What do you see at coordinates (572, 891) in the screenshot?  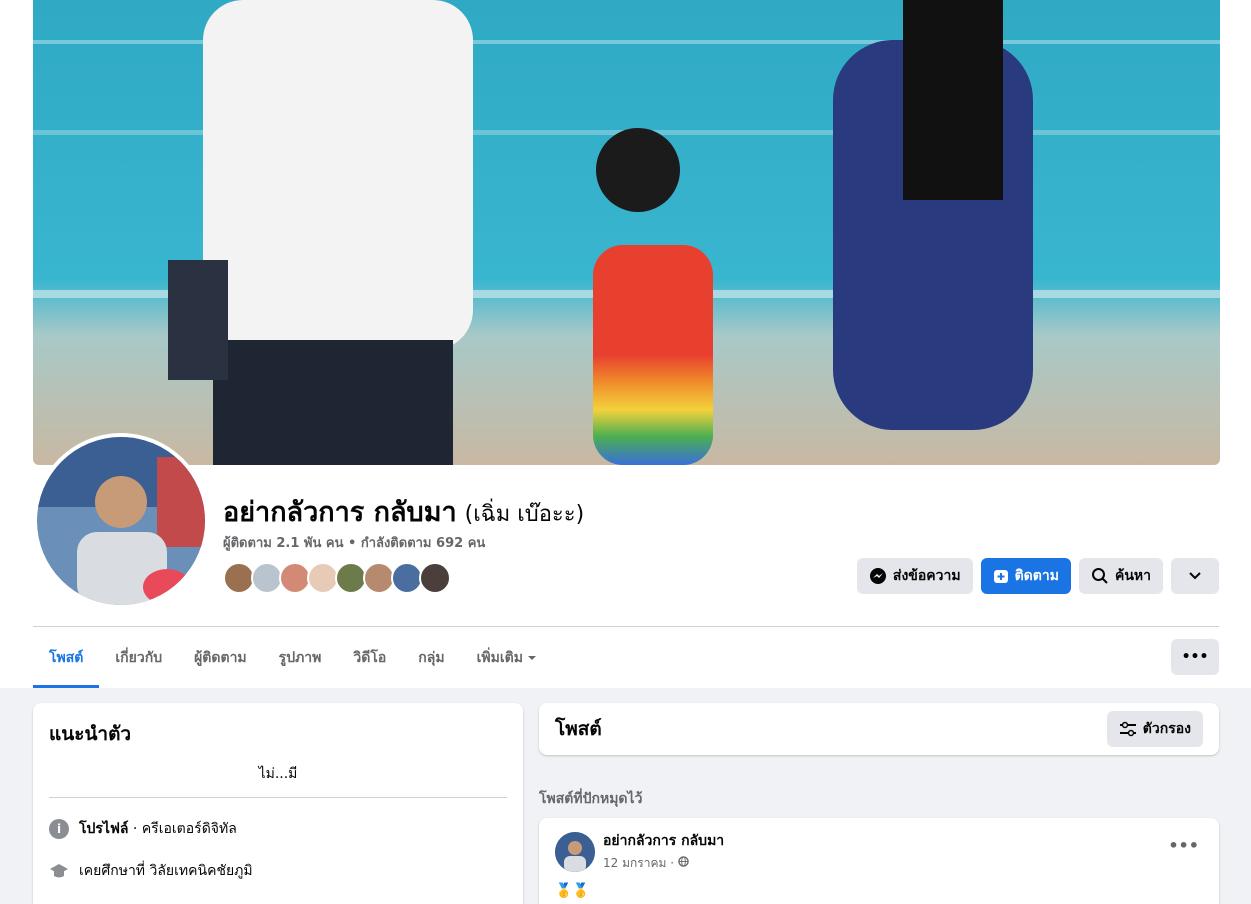 I see `post-body: 🥇🥇` at bounding box center [572, 891].